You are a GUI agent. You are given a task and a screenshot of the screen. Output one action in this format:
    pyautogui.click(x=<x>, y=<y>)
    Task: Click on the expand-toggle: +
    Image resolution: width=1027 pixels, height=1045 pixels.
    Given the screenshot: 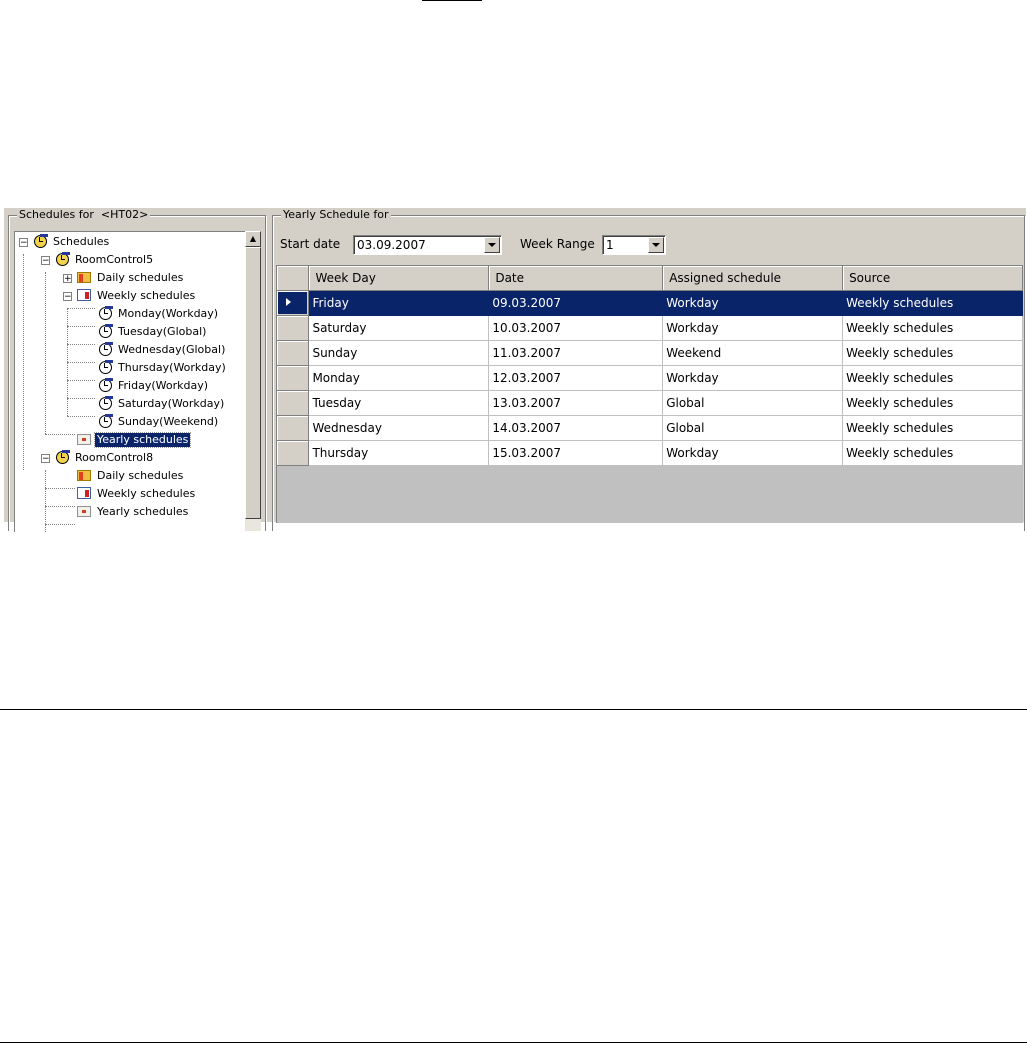 What is the action you would take?
    pyautogui.click(x=67, y=279)
    